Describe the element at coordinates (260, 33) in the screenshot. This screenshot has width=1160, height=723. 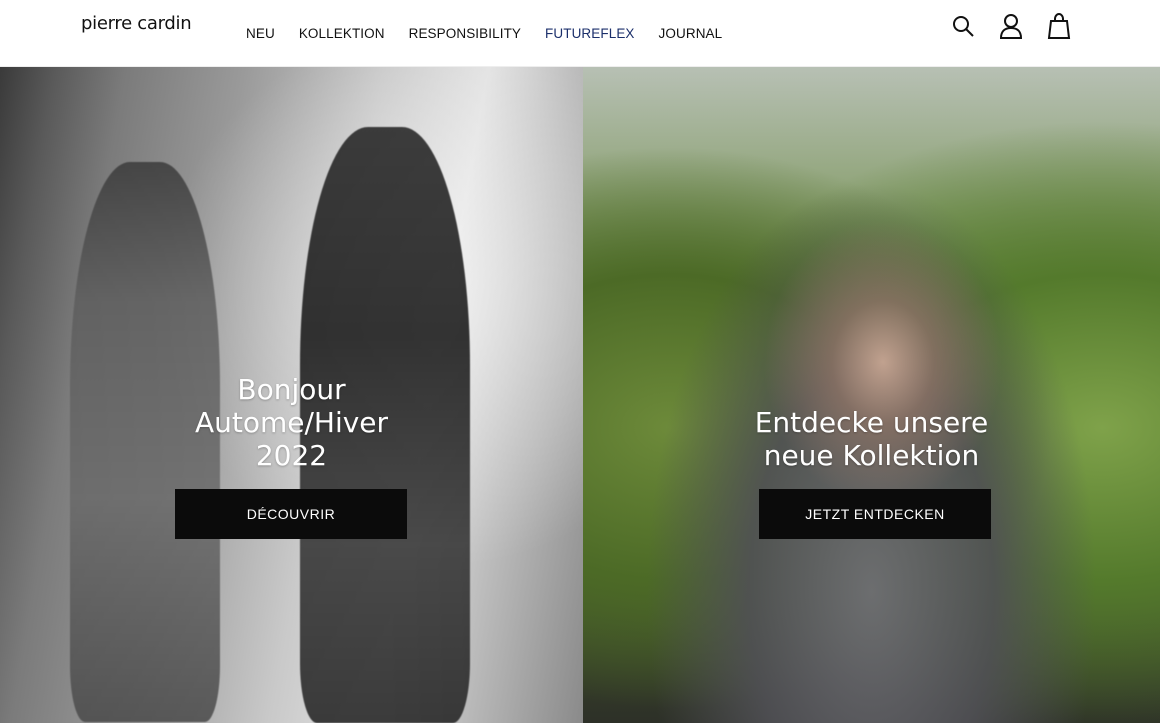
I see `nav-item-neu: NEU` at that location.